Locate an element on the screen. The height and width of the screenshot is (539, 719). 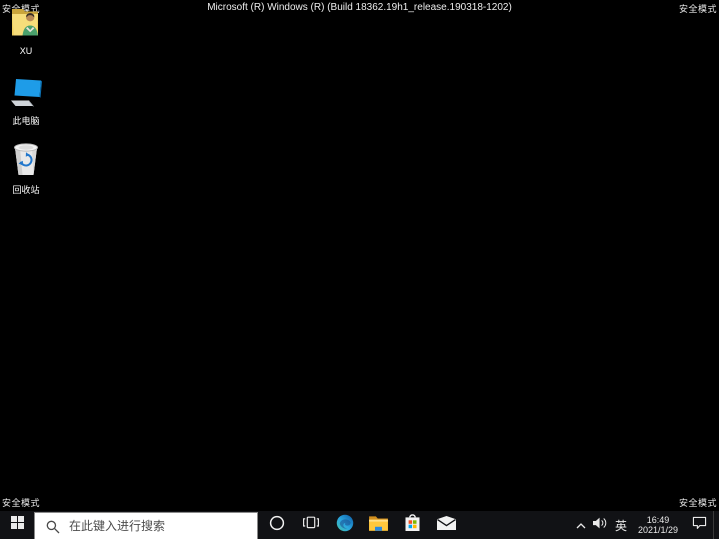
chevron-up-icon is located at coordinates (581, 525).